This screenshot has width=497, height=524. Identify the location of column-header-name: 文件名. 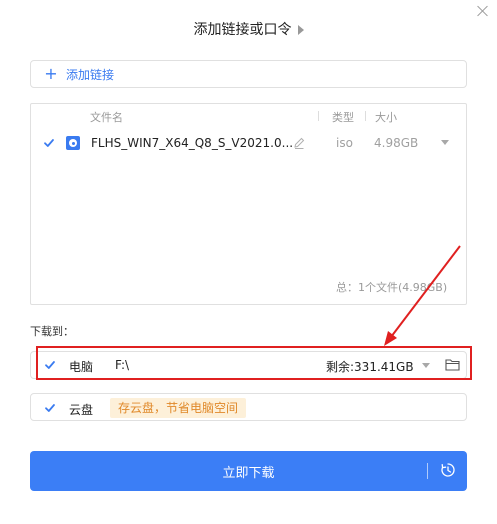
(106, 117).